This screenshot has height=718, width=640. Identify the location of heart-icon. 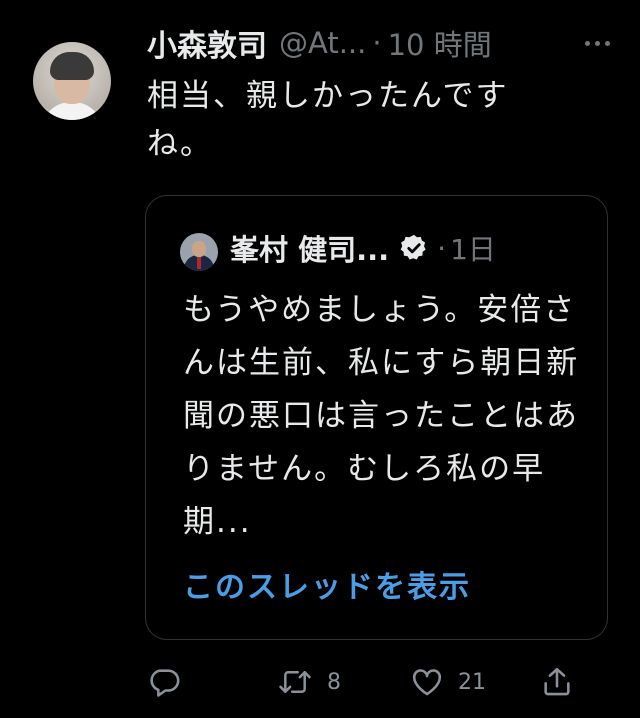
(427, 682).